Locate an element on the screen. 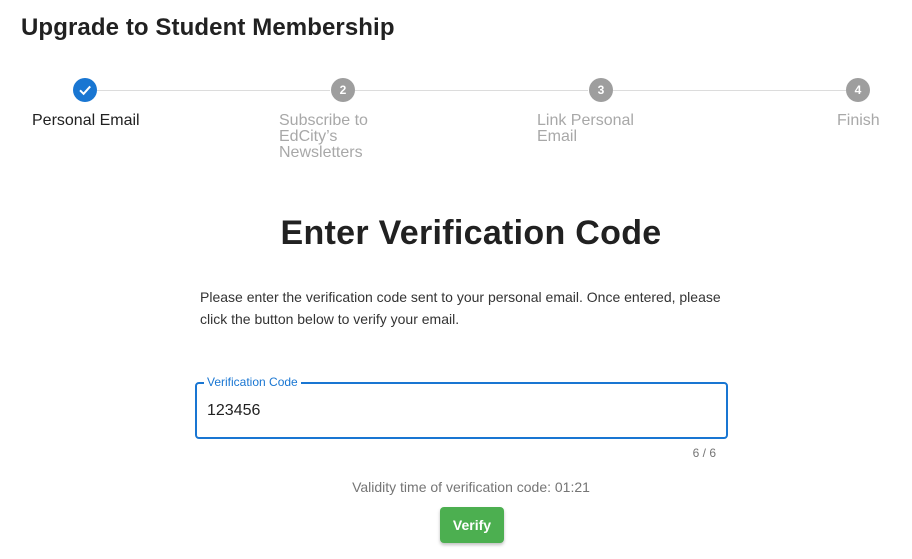  verification-code-field: Verification Code is located at coordinates (461, 407).